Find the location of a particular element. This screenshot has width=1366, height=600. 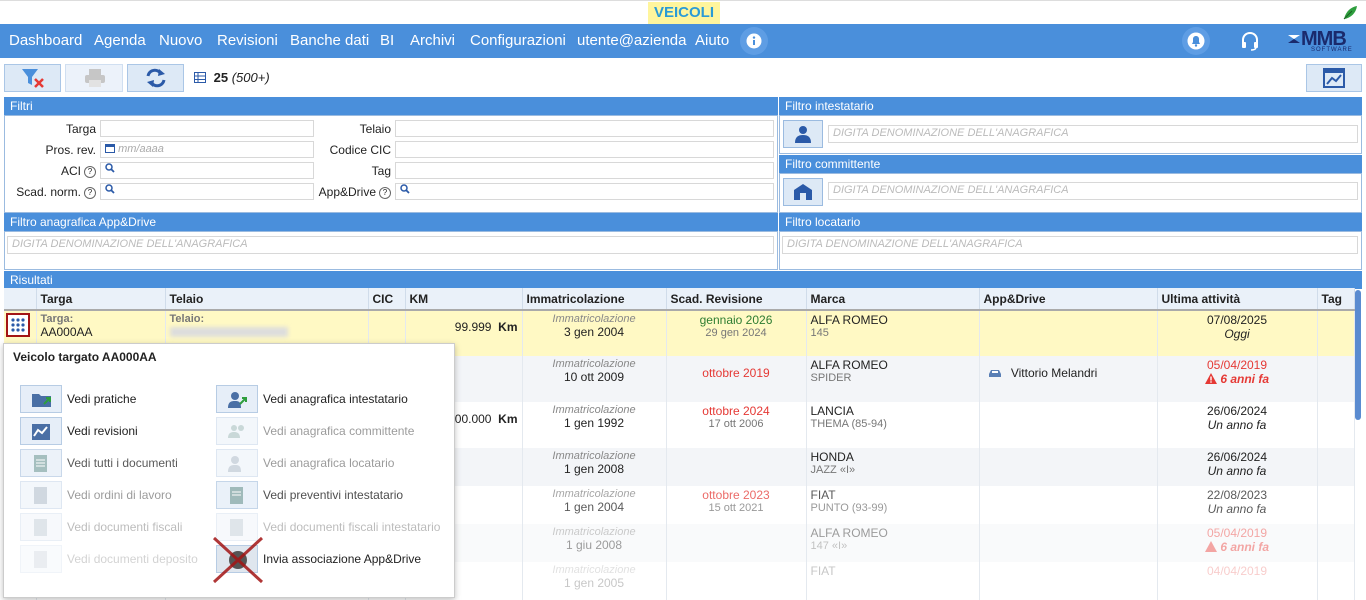

leaf-icon is located at coordinates (1350, 13).